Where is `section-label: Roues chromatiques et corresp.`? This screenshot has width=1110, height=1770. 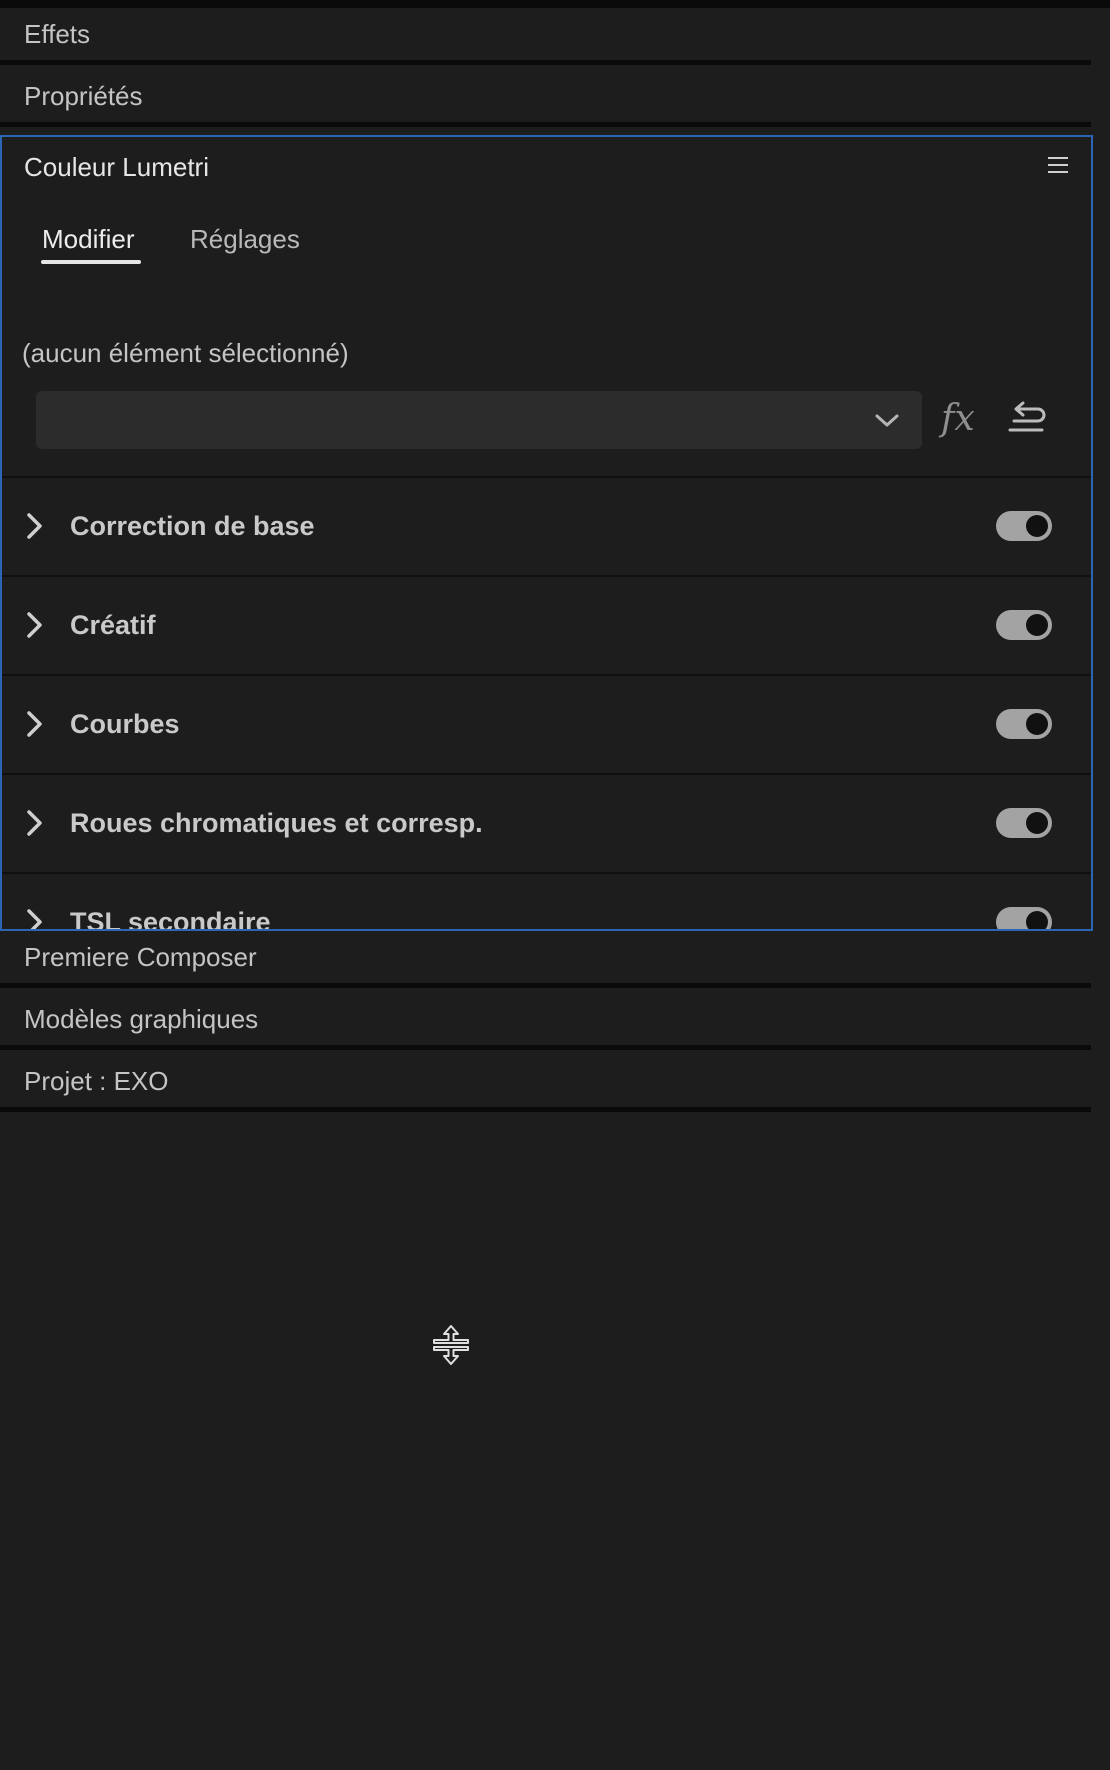 section-label: Roues chromatiques et corresp. is located at coordinates (276, 823).